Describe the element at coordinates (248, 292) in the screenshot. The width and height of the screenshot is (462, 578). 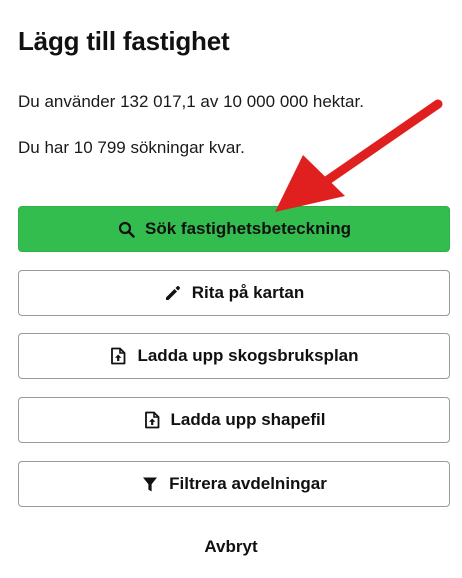
I see `draw-on-map-label: Rita på kartan` at that location.